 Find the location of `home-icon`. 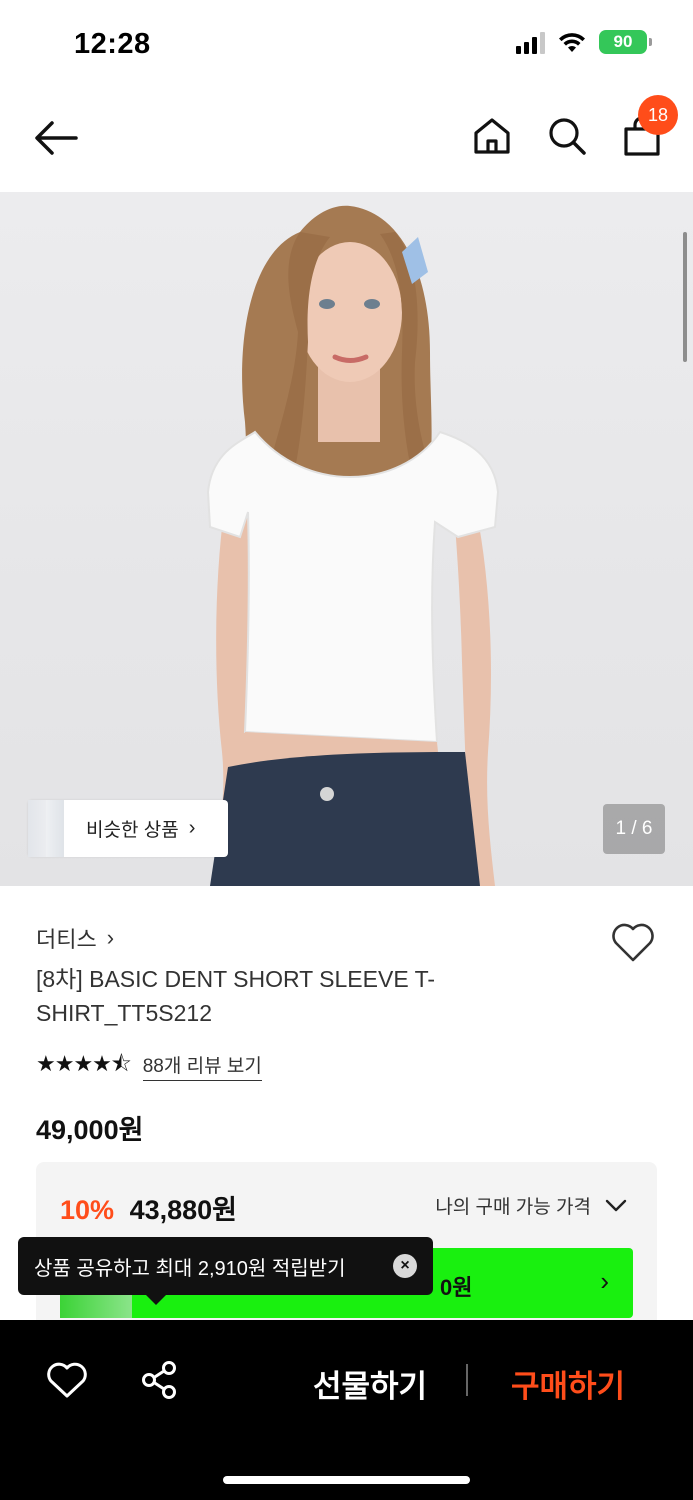

home-icon is located at coordinates (492, 136).